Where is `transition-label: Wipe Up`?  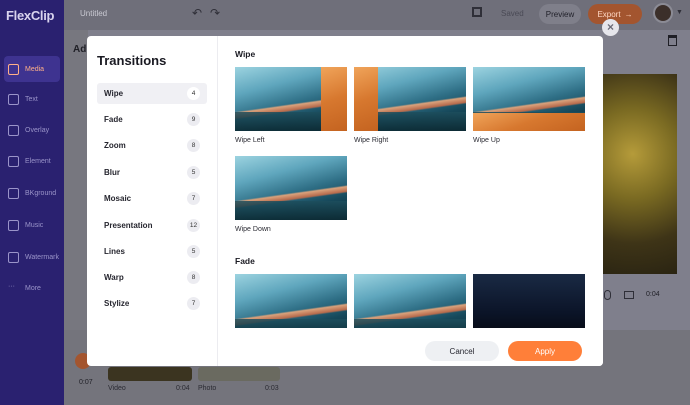
transition-label: Wipe Up is located at coordinates (486, 140).